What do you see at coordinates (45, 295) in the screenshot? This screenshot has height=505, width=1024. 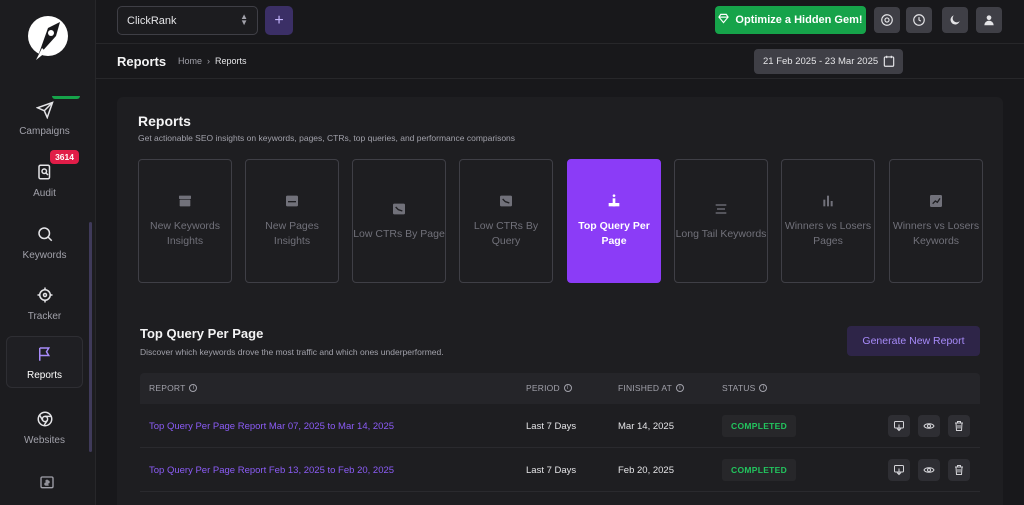 I see `crosshair-icon` at bounding box center [45, 295].